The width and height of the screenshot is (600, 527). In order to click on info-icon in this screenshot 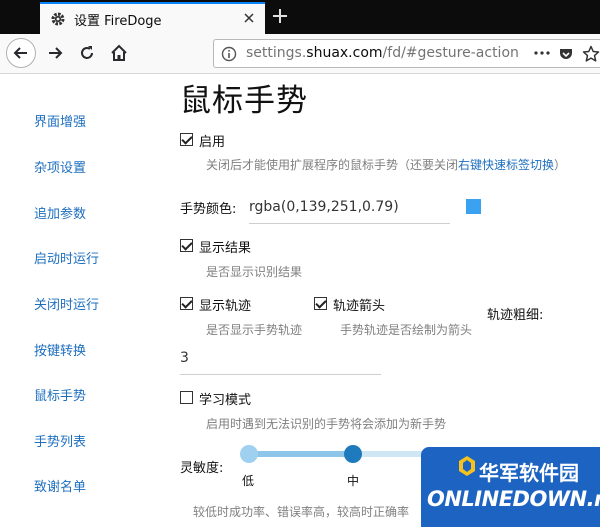, I will do `click(229, 54)`.